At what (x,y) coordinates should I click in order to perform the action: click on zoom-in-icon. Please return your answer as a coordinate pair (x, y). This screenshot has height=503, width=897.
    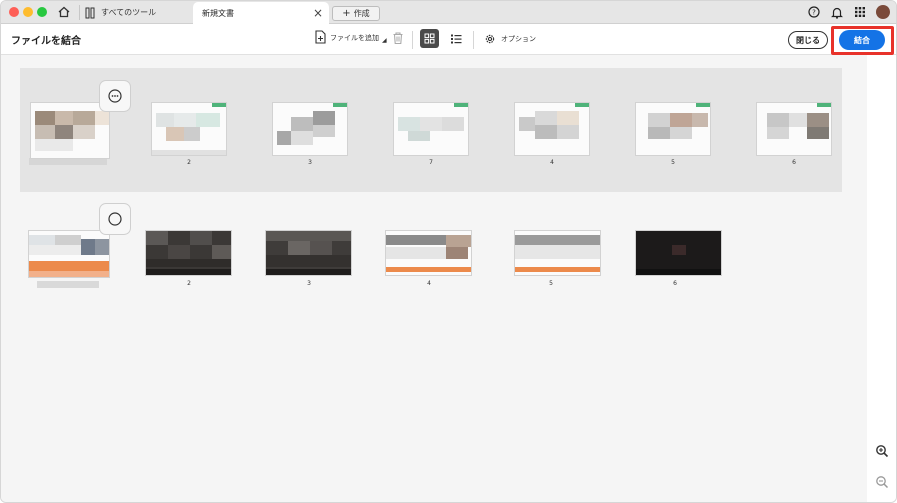
    Looking at the image, I should click on (882, 451).